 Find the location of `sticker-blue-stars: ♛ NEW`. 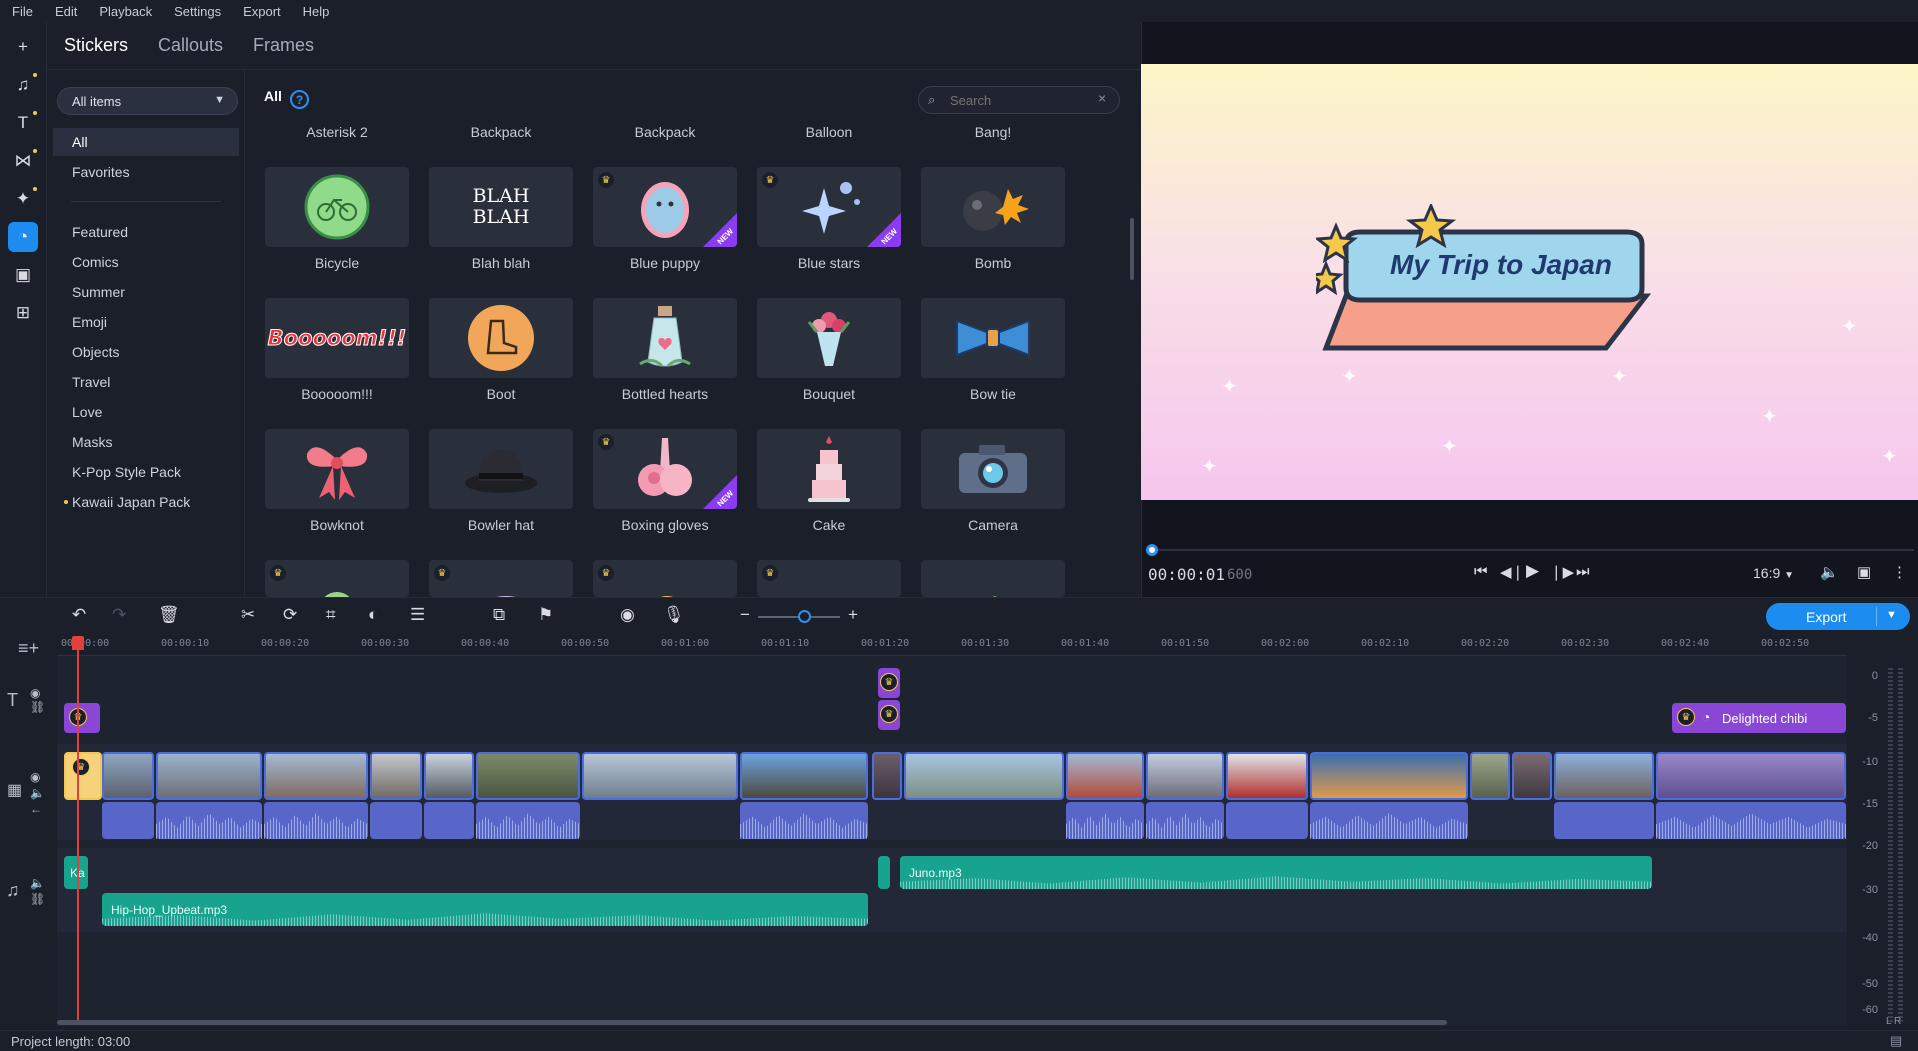

sticker-blue-stars: ♛ NEW is located at coordinates (829, 207).